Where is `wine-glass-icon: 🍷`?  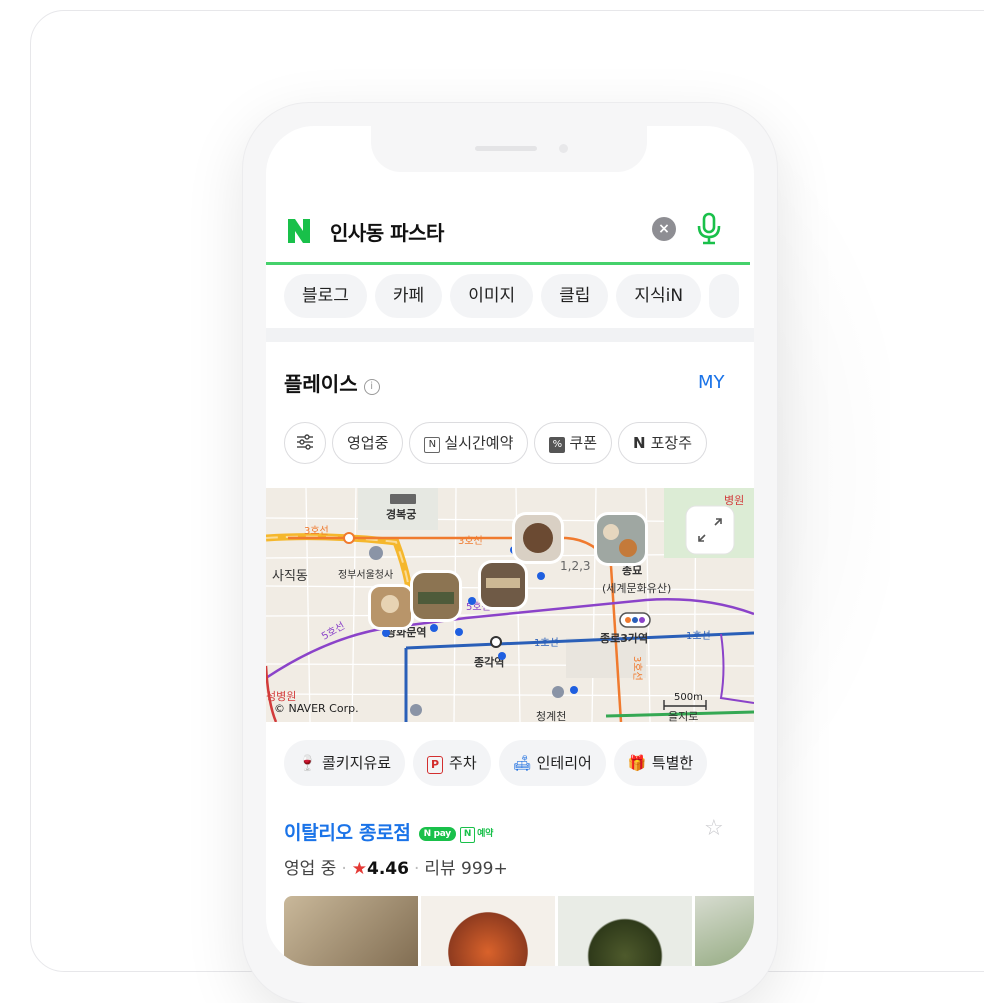
wine-glass-icon: 🍷 is located at coordinates (307, 763).